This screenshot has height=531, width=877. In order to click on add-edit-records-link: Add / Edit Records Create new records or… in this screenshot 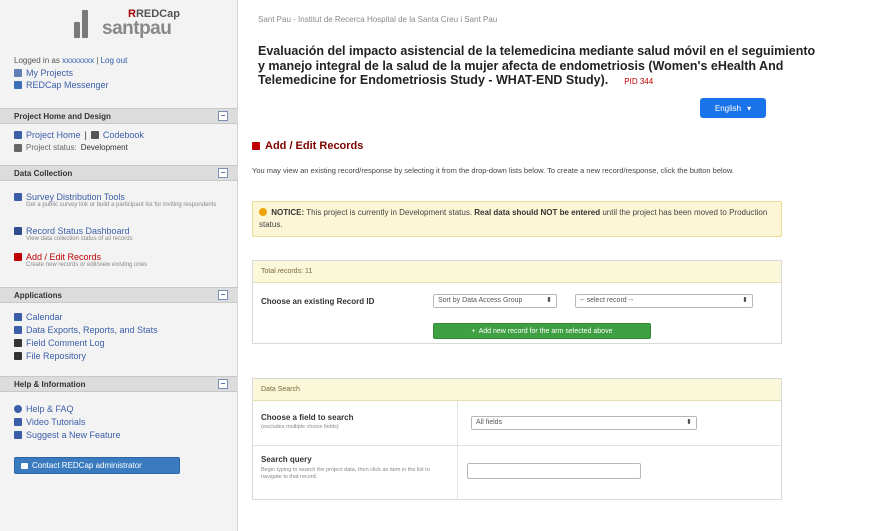, I will do `click(119, 260)`.